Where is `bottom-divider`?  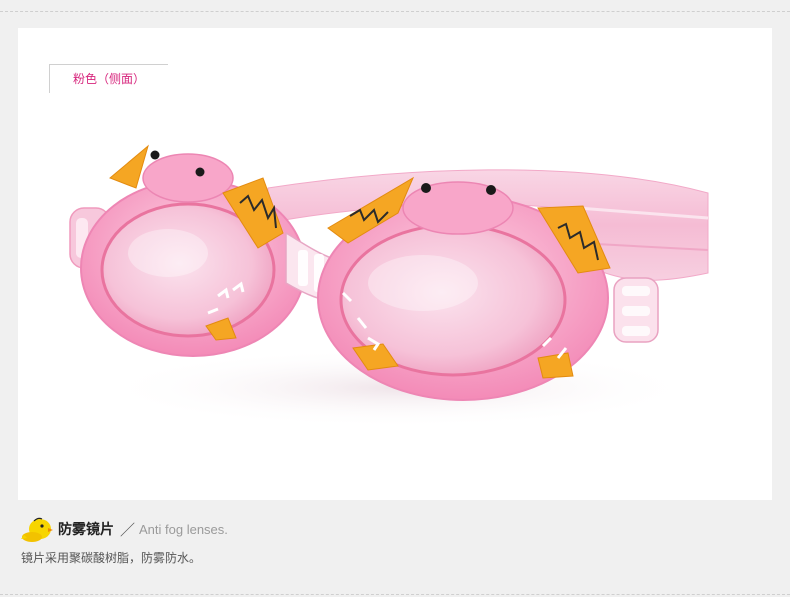
bottom-divider is located at coordinates (395, 594).